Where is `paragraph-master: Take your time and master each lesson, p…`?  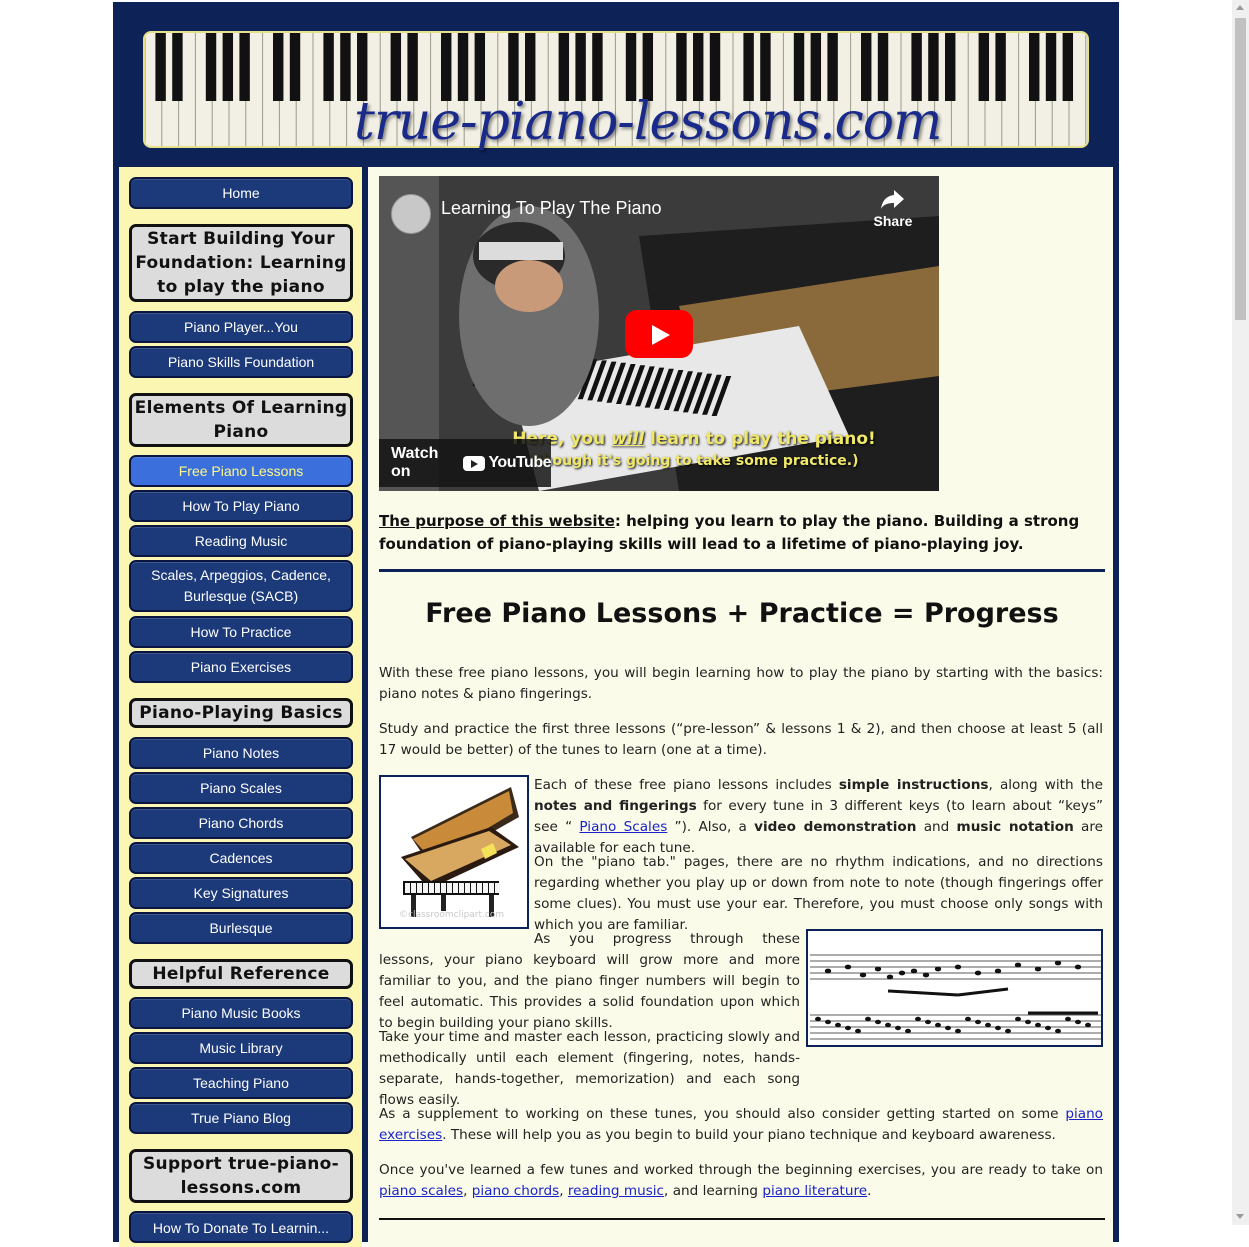
paragraph-master: Take your time and master each lesson, p… is located at coordinates (589, 1068).